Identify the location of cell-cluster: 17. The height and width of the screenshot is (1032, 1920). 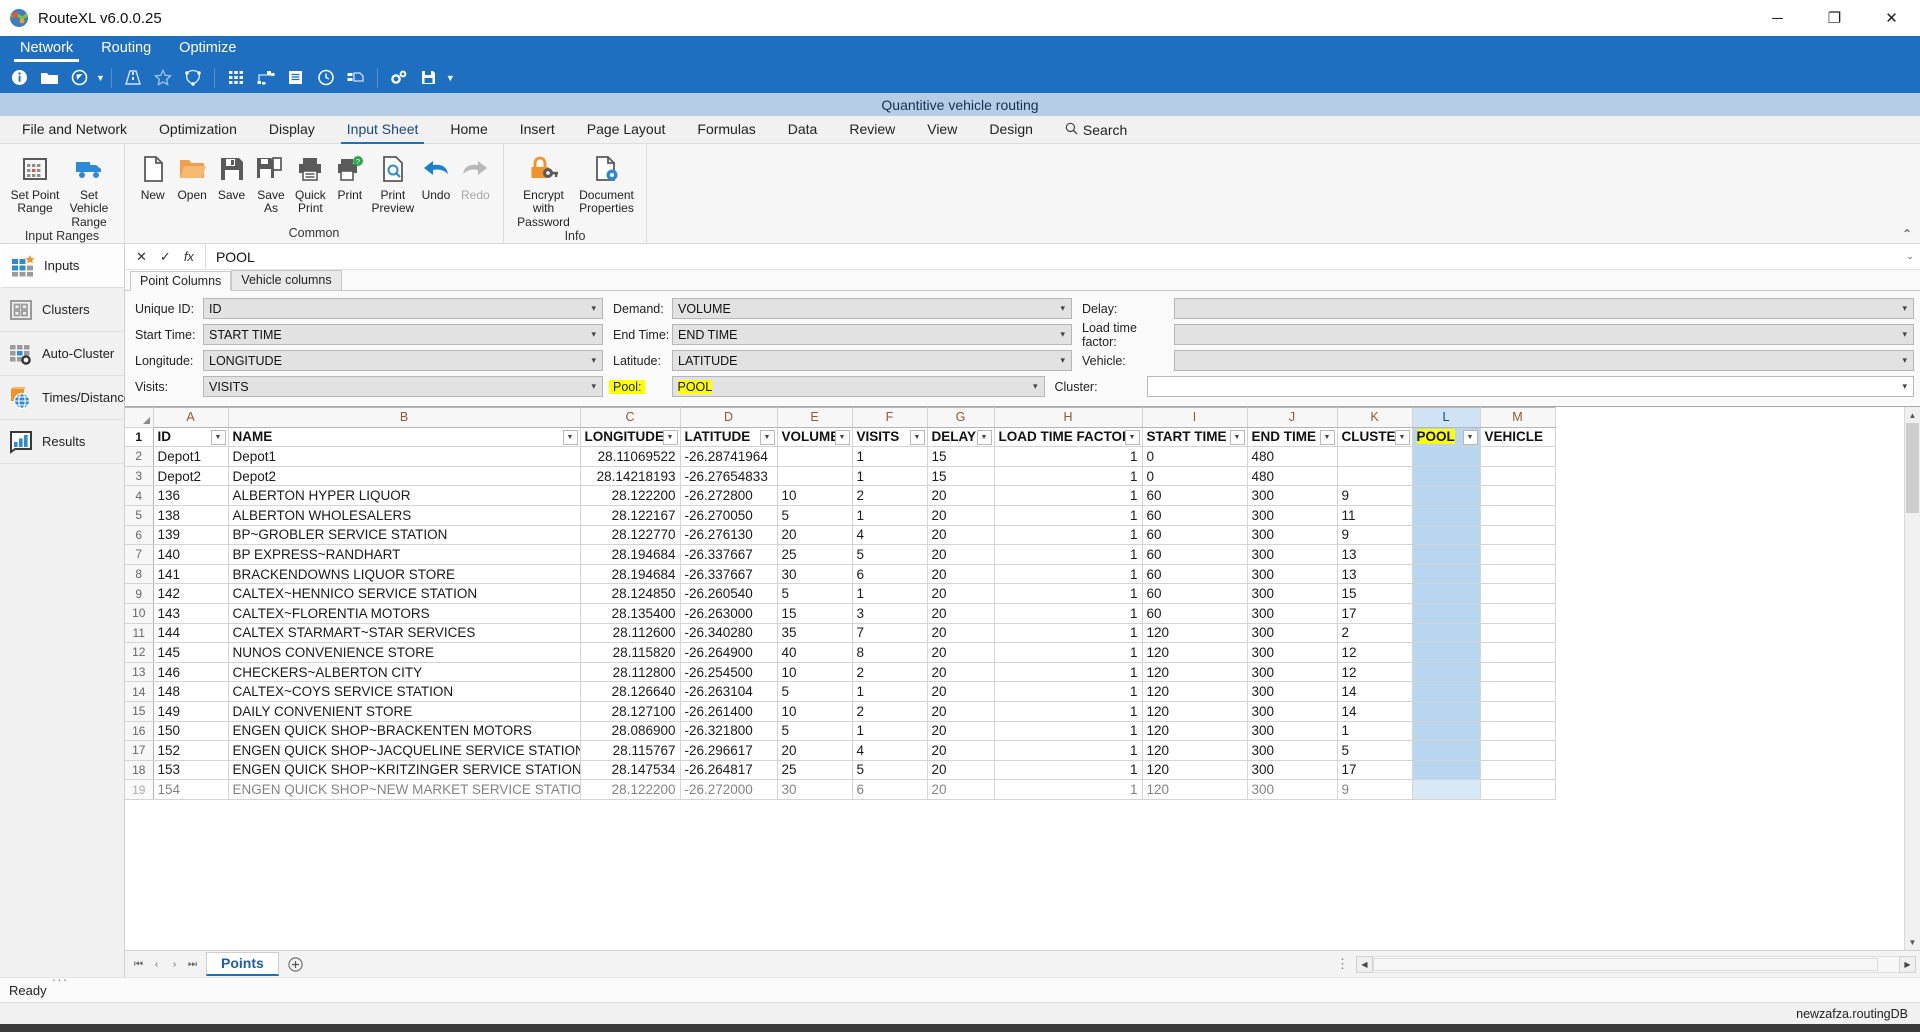
(1375, 770).